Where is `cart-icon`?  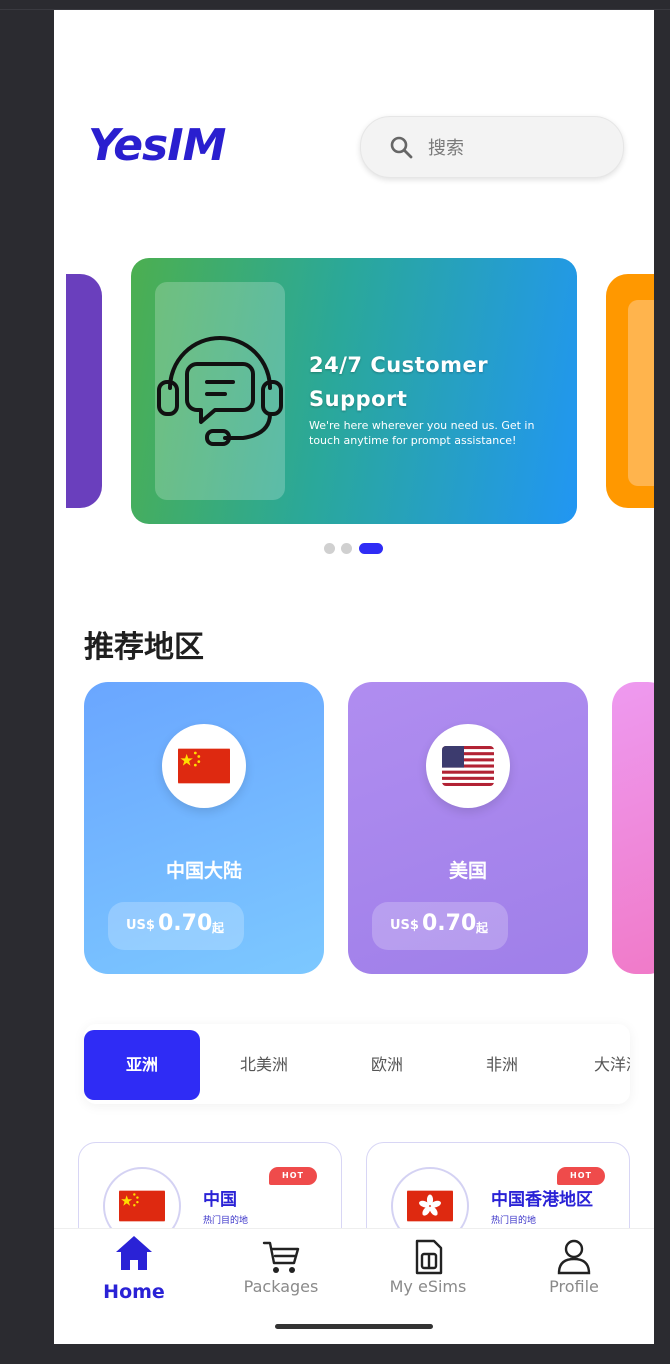
cart-icon is located at coordinates (281, 1257).